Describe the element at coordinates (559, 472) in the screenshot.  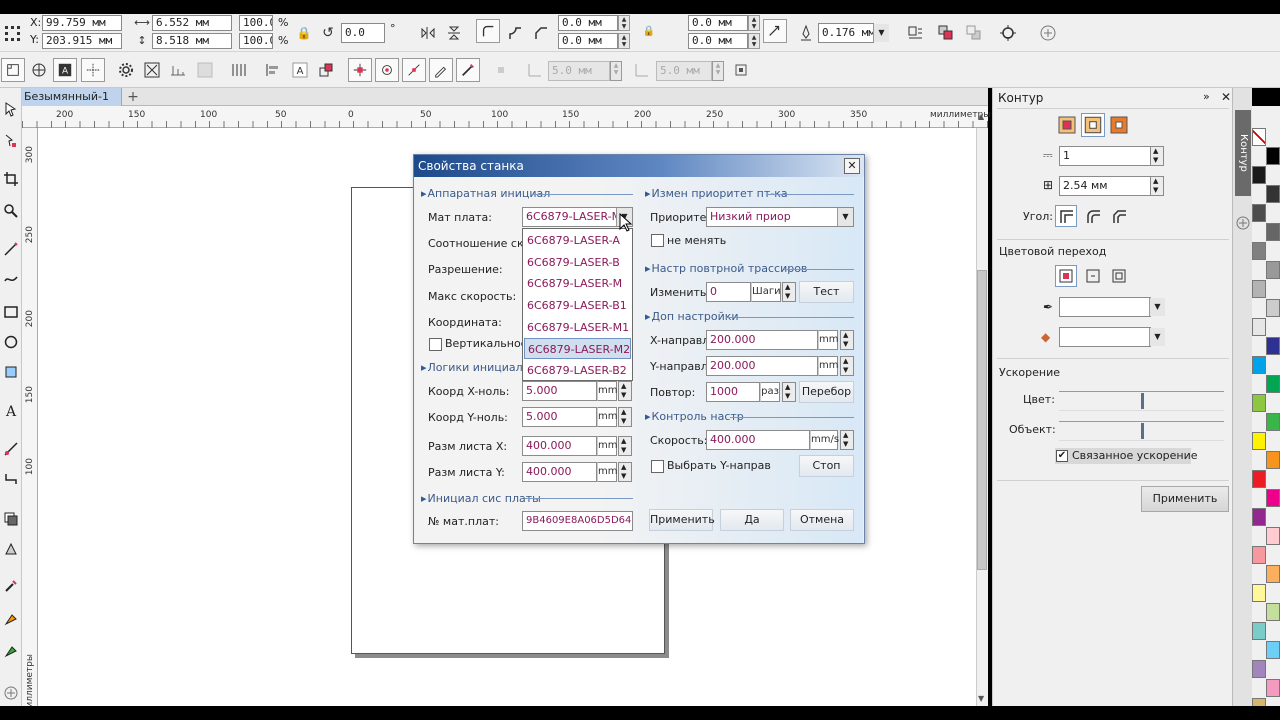
I see `sheet-y-input: 400.000` at that location.